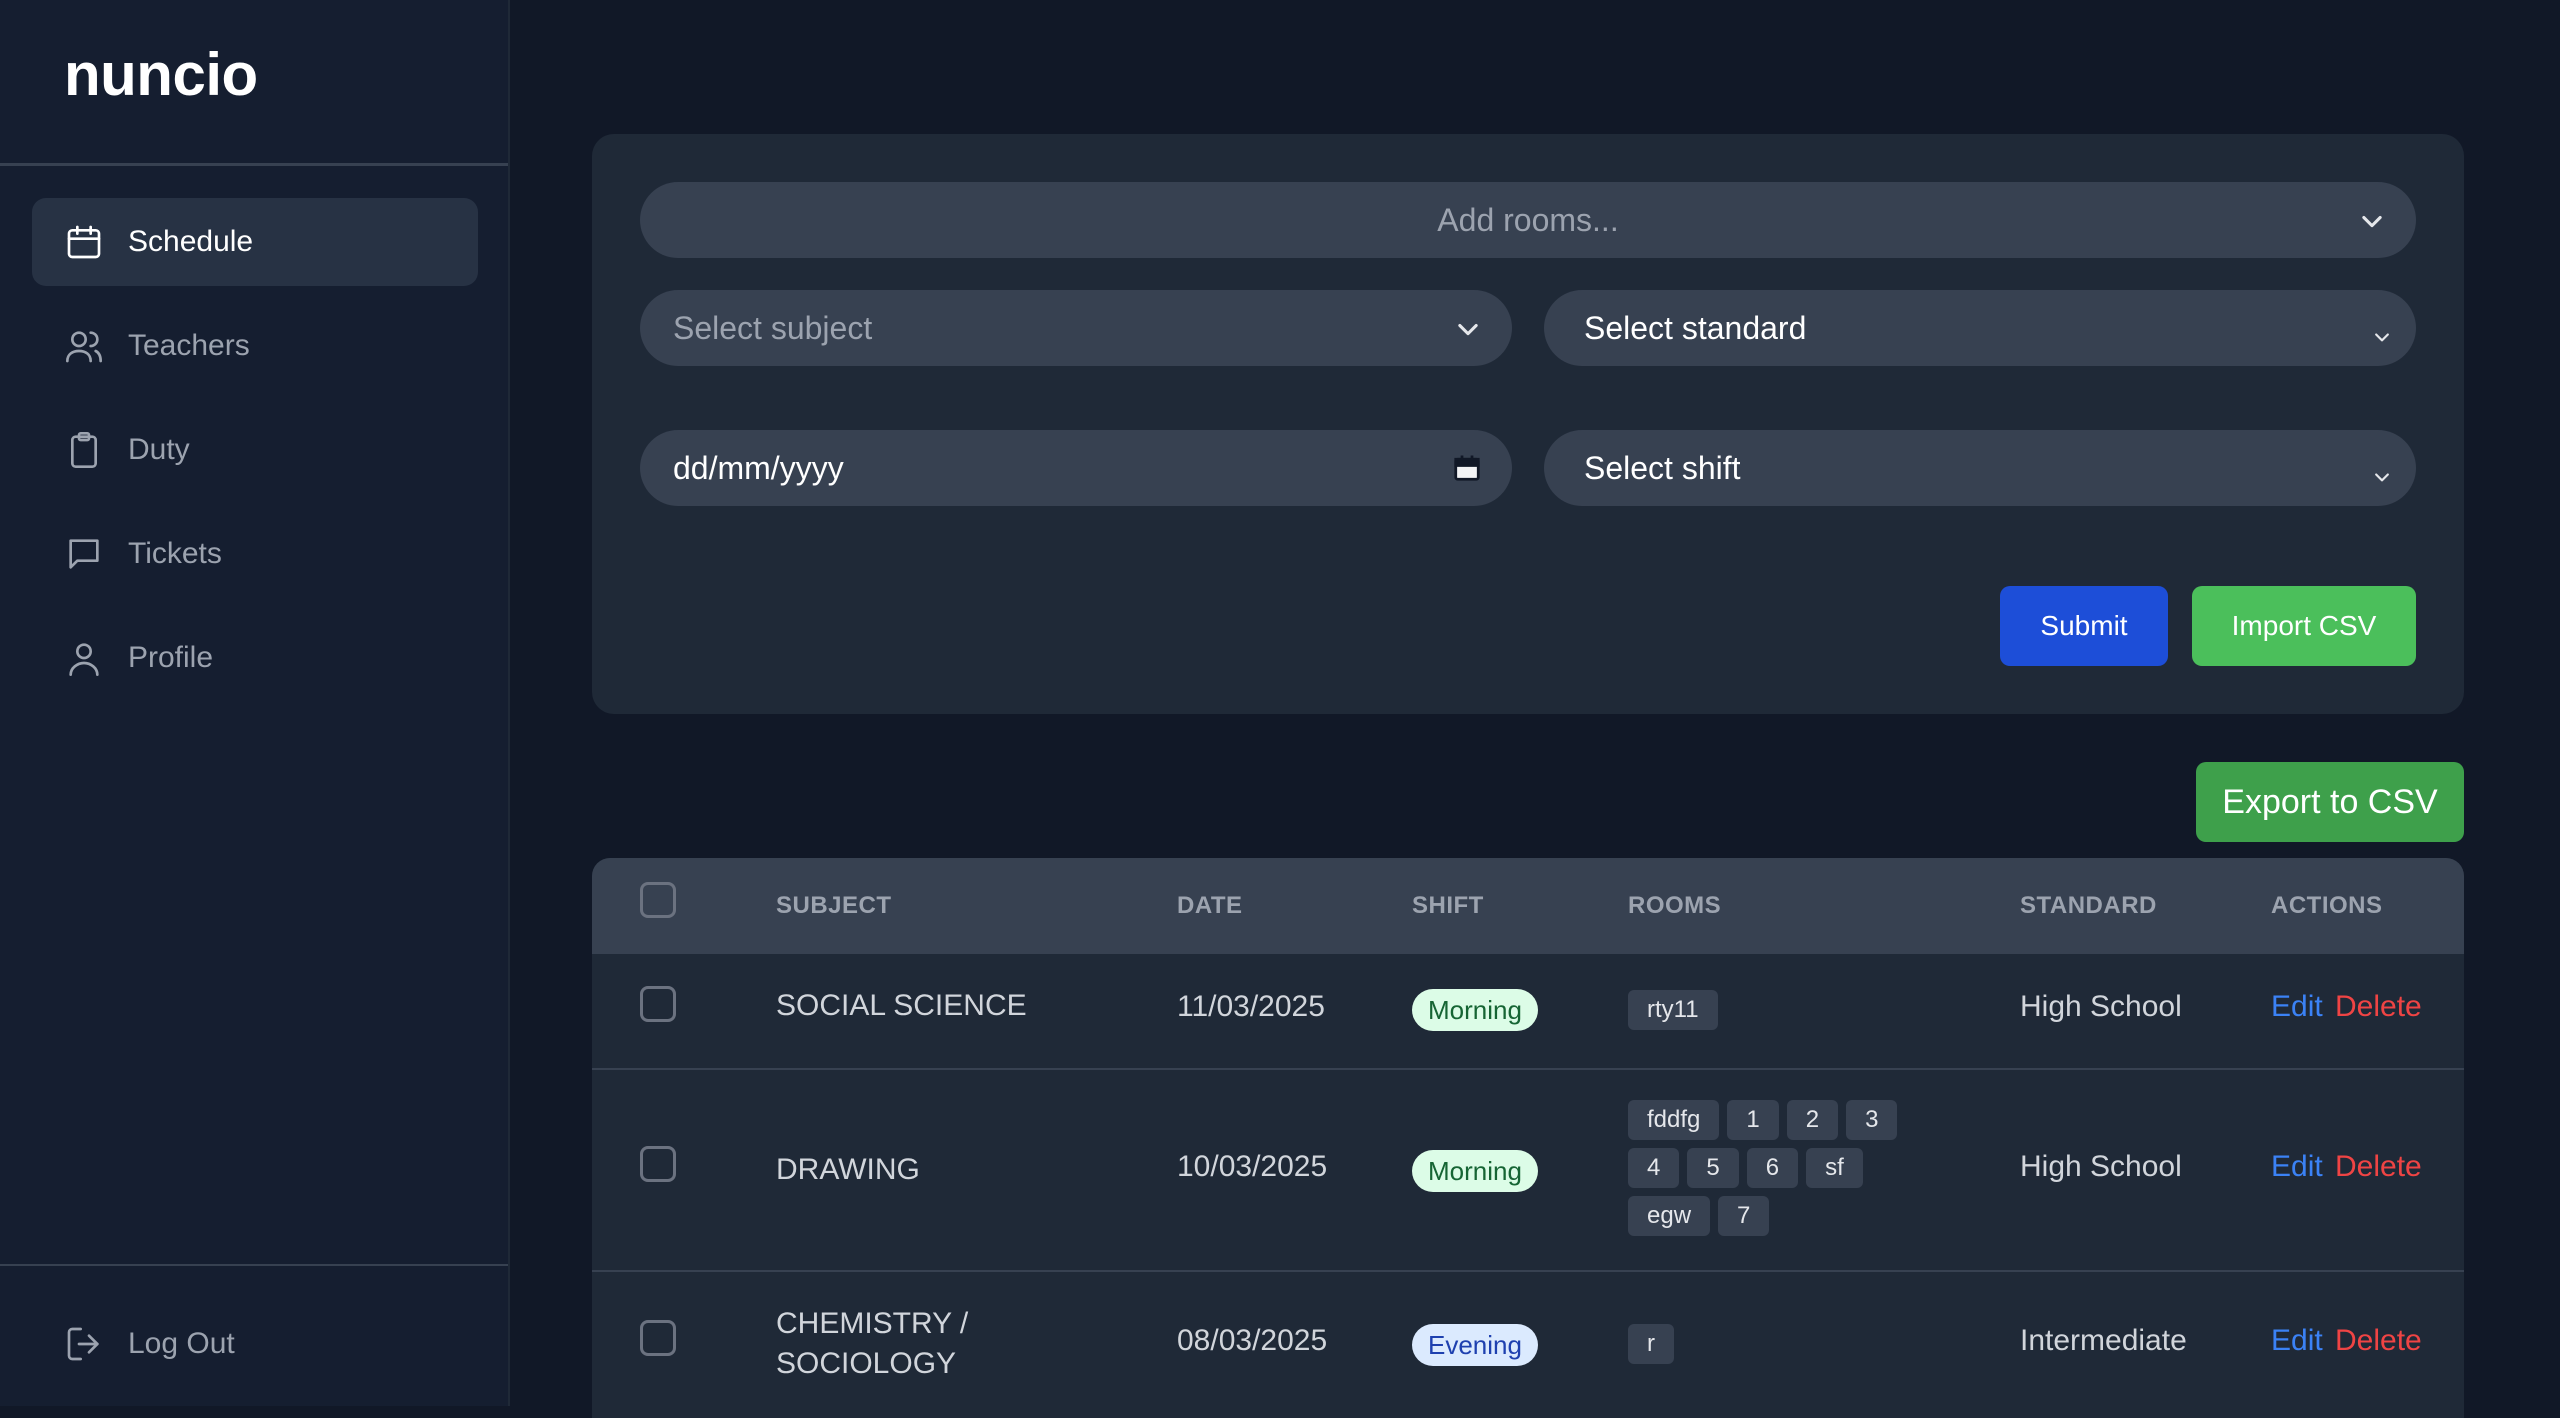 Image resolution: width=2560 pixels, height=1418 pixels. I want to click on logout-label: Log Out, so click(181, 1343).